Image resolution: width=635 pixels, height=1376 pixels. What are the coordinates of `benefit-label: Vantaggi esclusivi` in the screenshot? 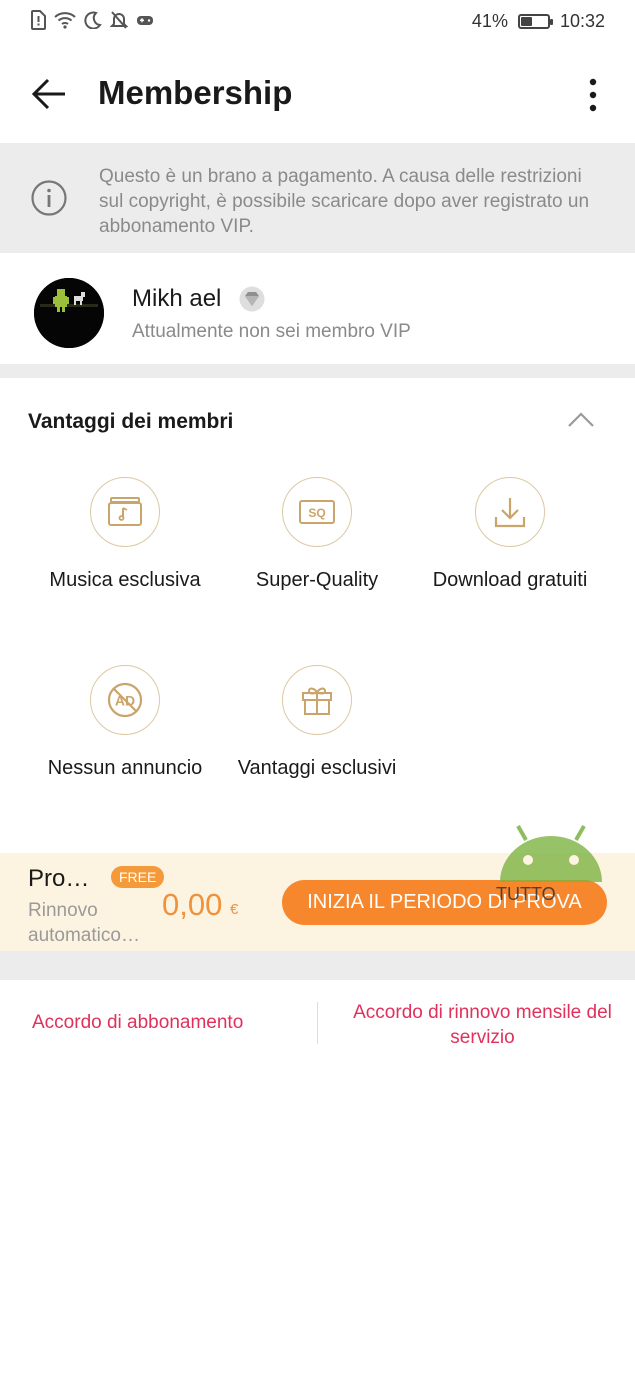 It's located at (317, 768).